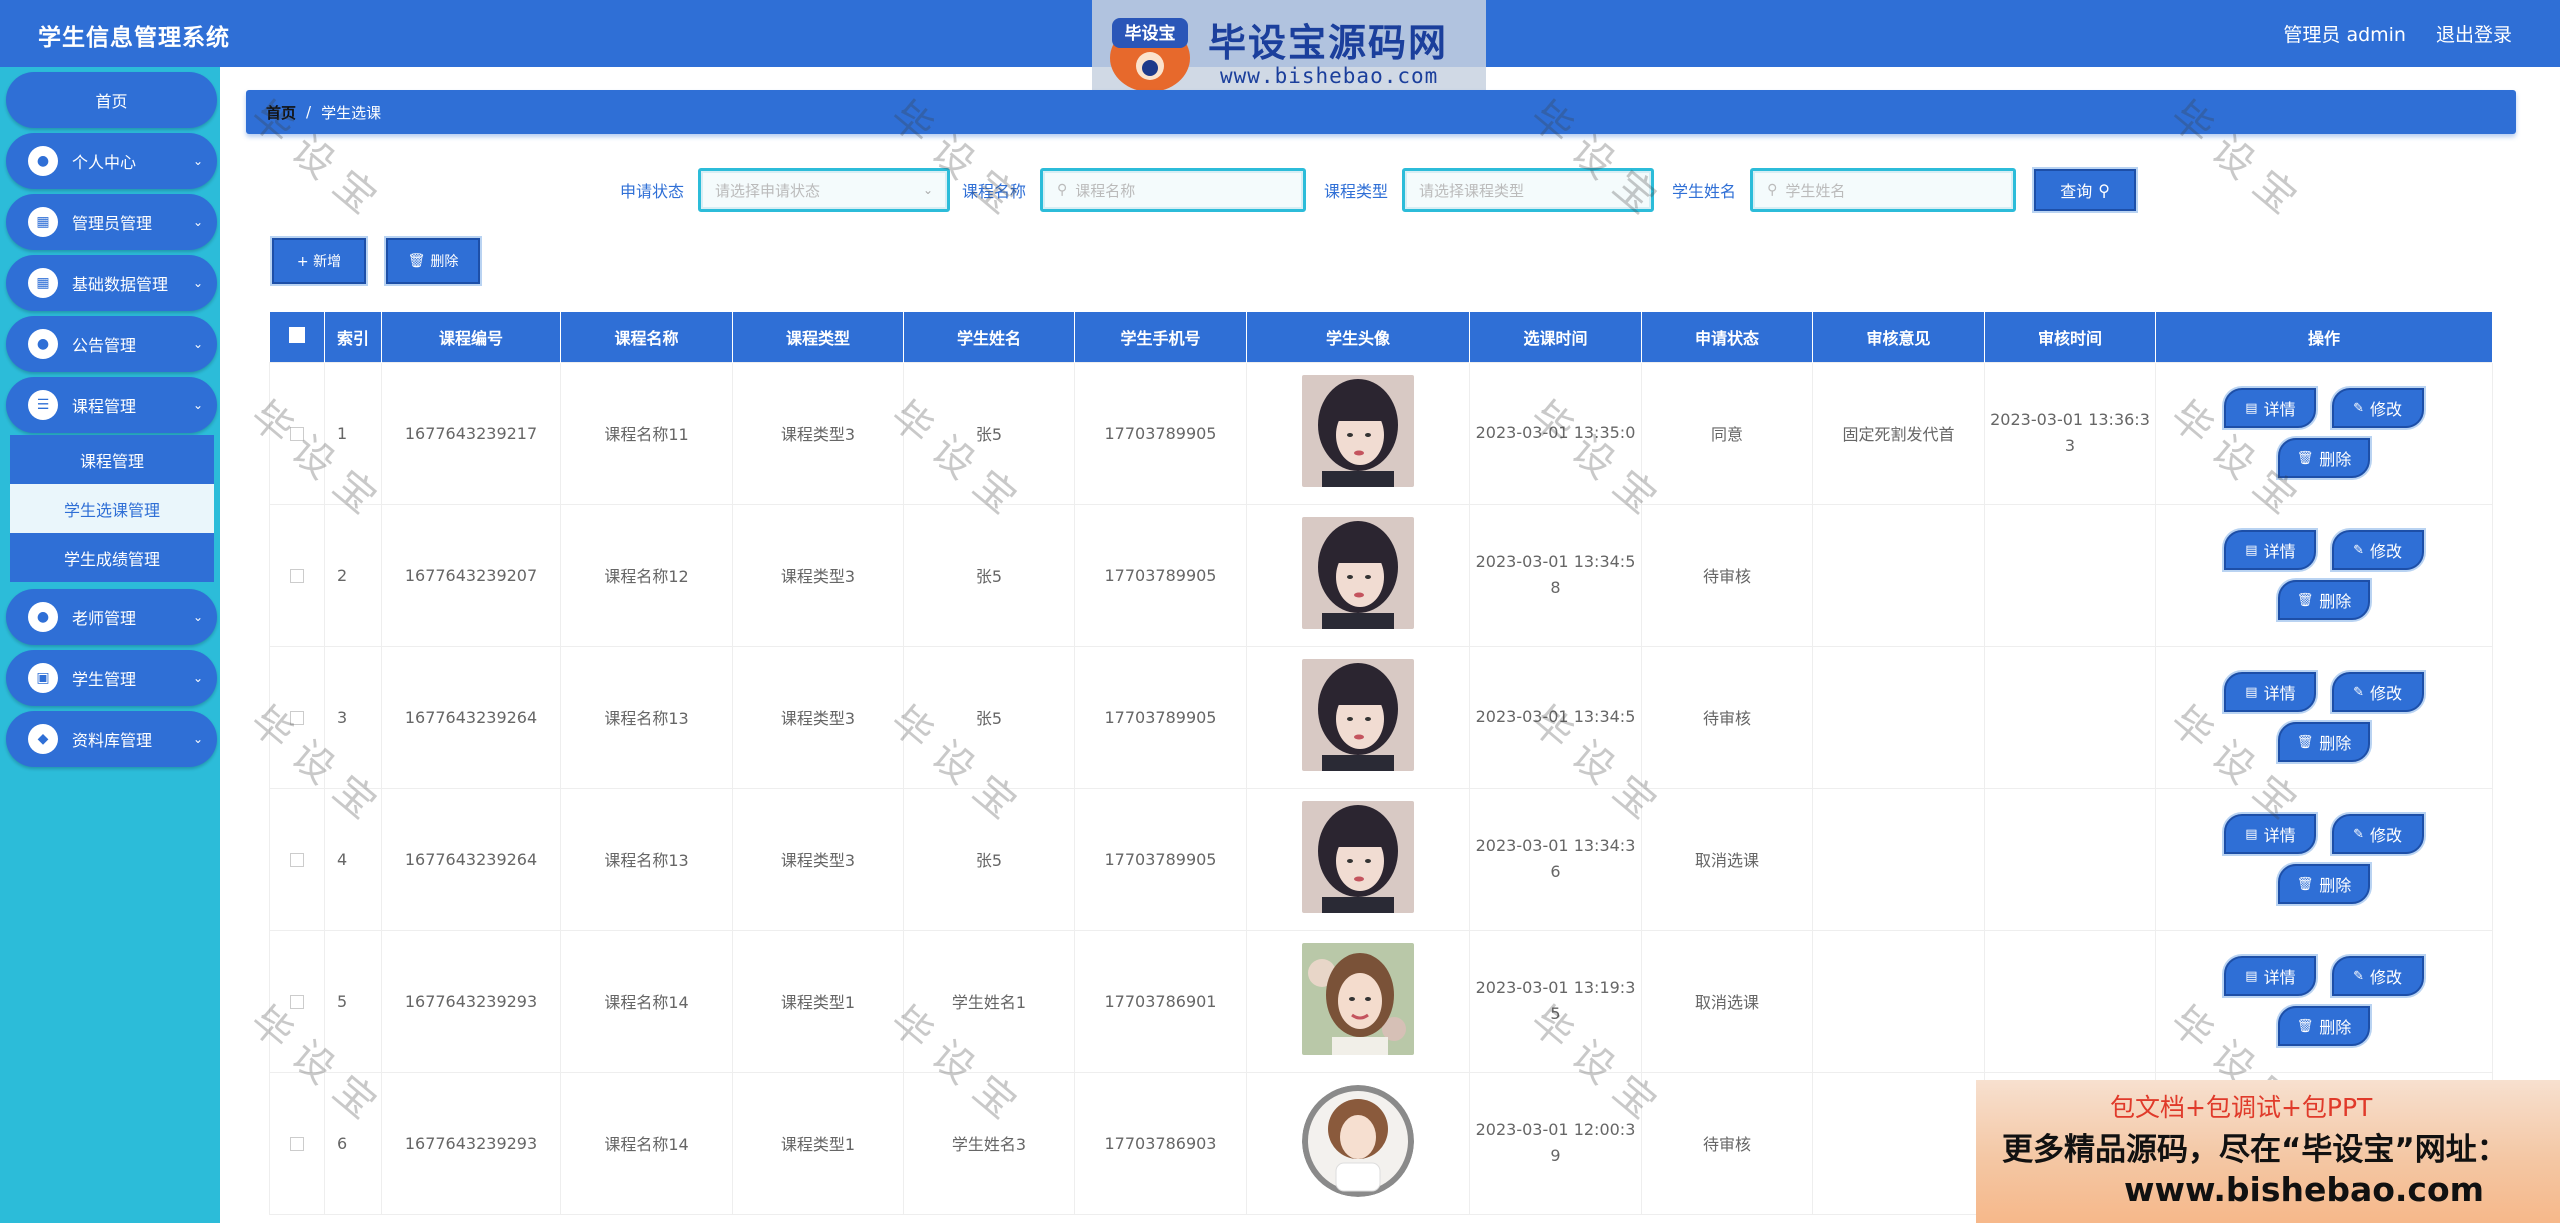  Describe the element at coordinates (1727, 859) in the screenshot. I see `cell-status: 取消选课` at that location.